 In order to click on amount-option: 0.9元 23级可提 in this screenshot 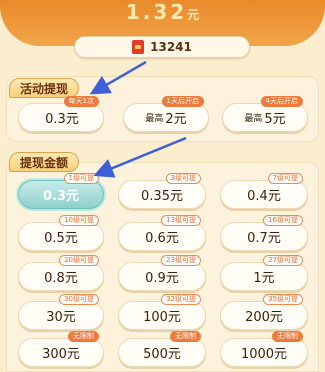, I will do `click(162, 273)`.